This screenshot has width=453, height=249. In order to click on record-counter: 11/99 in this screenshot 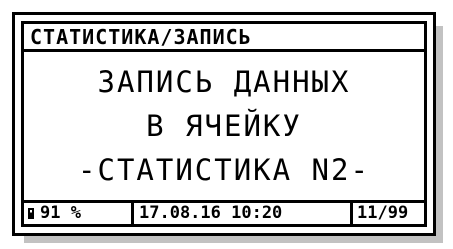, I will do `click(383, 213)`.